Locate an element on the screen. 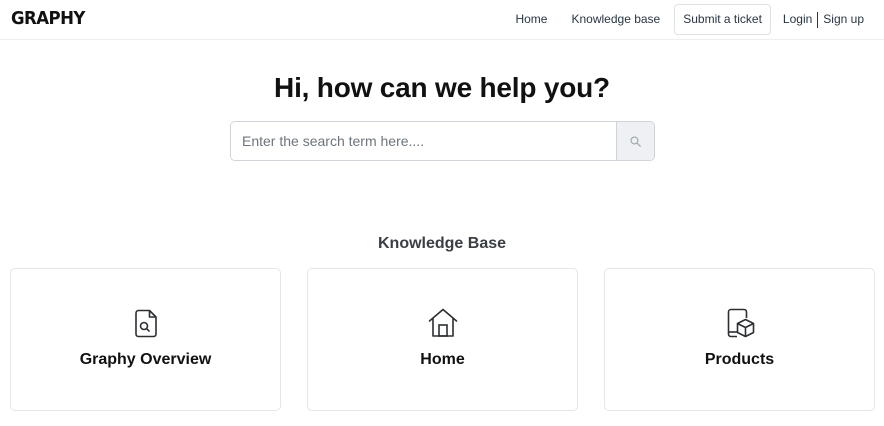 This screenshot has width=884, height=426. home-icon is located at coordinates (442, 322).